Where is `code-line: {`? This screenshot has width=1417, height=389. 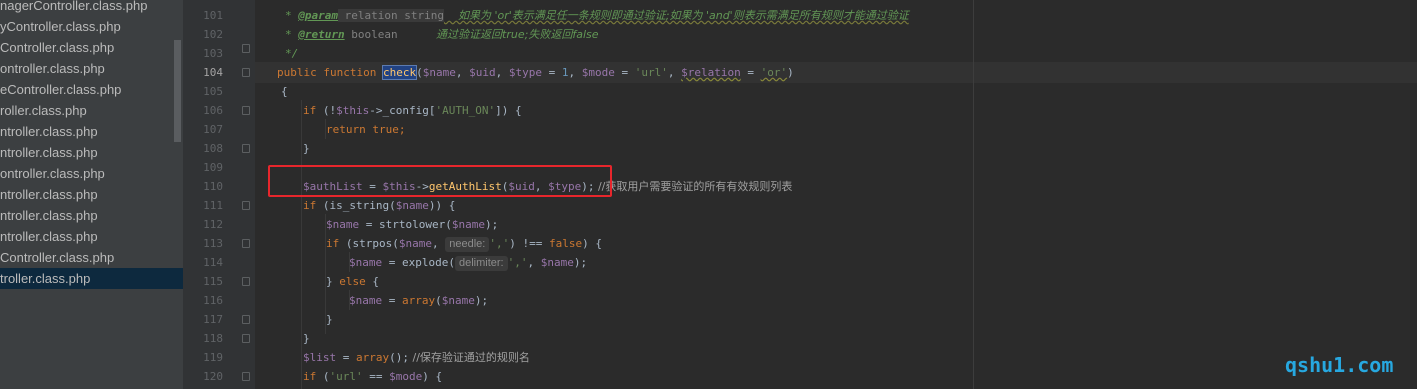 code-line: { is located at coordinates (284, 91).